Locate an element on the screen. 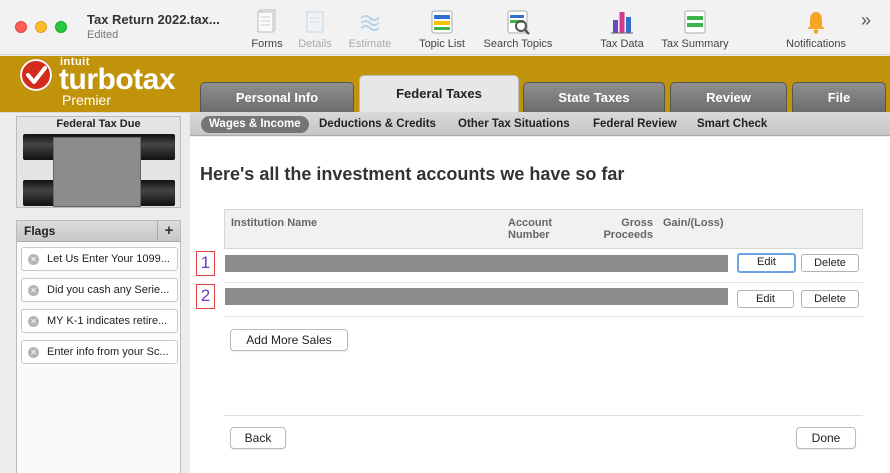 This screenshot has width=890, height=473. done-button: Done is located at coordinates (826, 438).